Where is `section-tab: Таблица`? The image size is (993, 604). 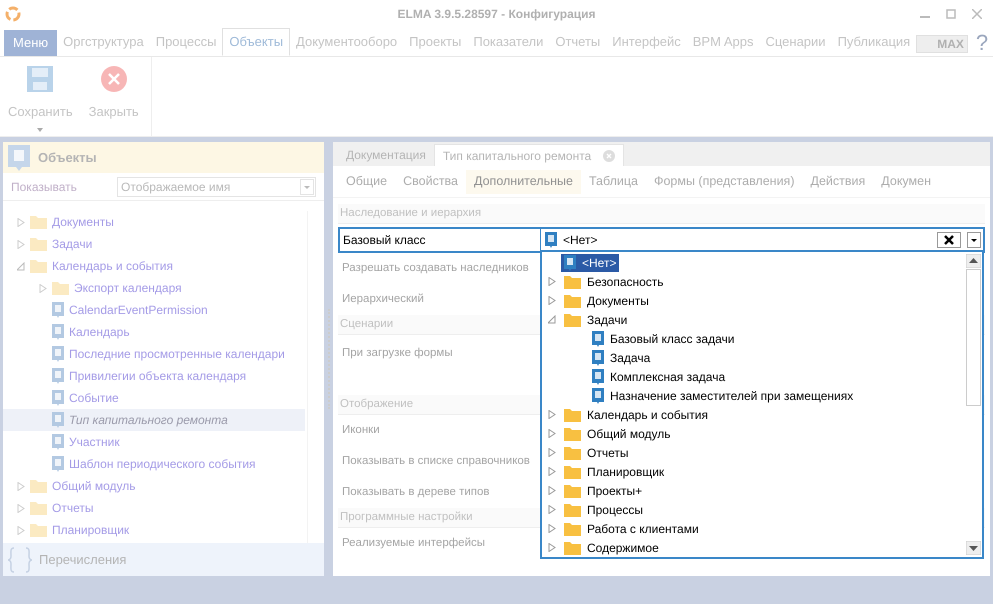
section-tab: Таблица is located at coordinates (613, 182).